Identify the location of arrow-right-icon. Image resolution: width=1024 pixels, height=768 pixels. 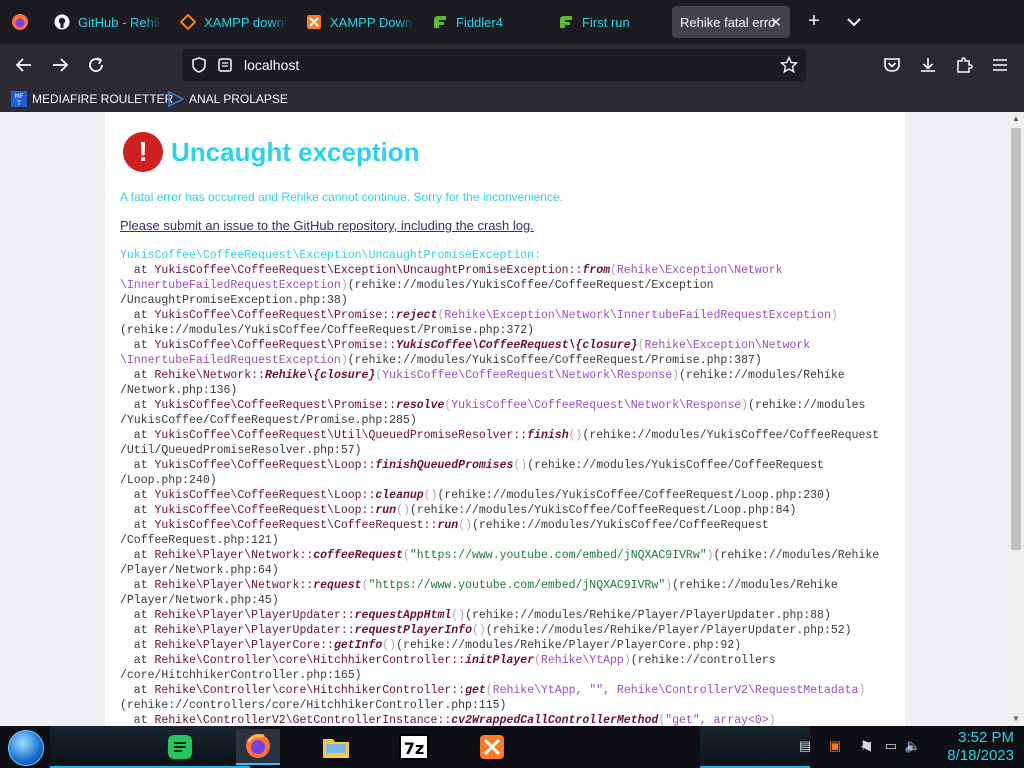
(61, 65).